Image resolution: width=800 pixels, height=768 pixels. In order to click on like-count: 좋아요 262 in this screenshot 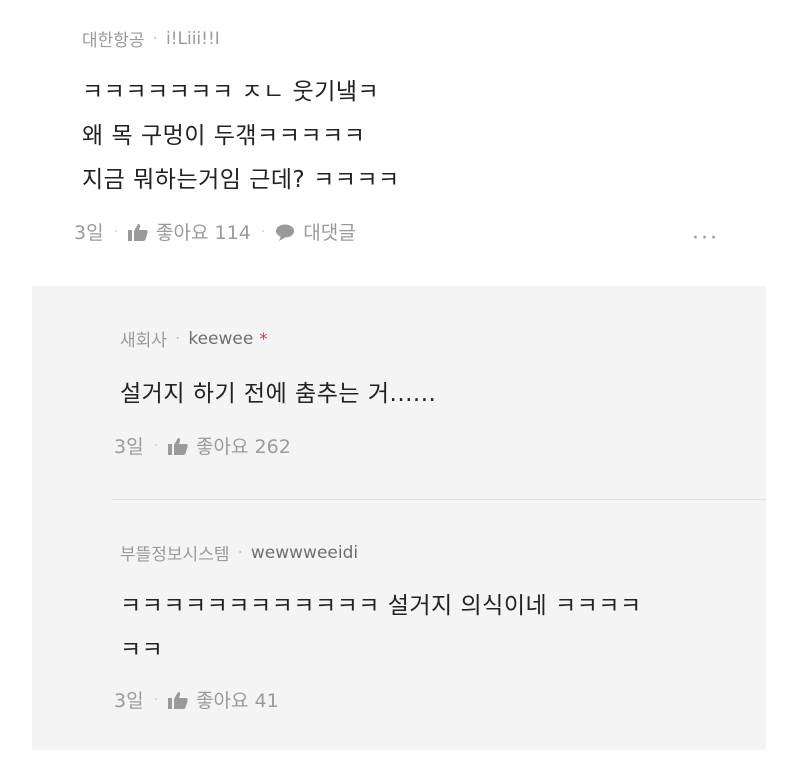, I will do `click(243, 447)`.